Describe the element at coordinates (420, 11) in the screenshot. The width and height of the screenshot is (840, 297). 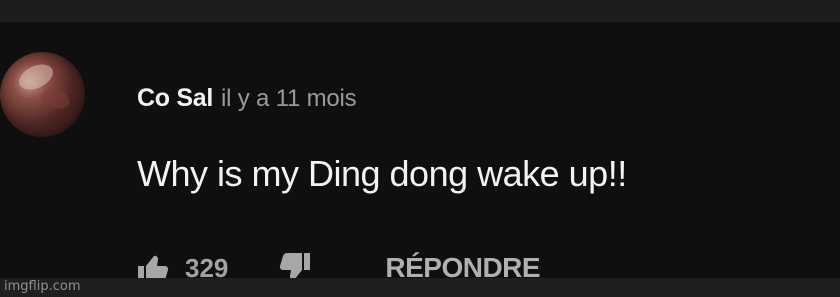
I see `top-border` at that location.